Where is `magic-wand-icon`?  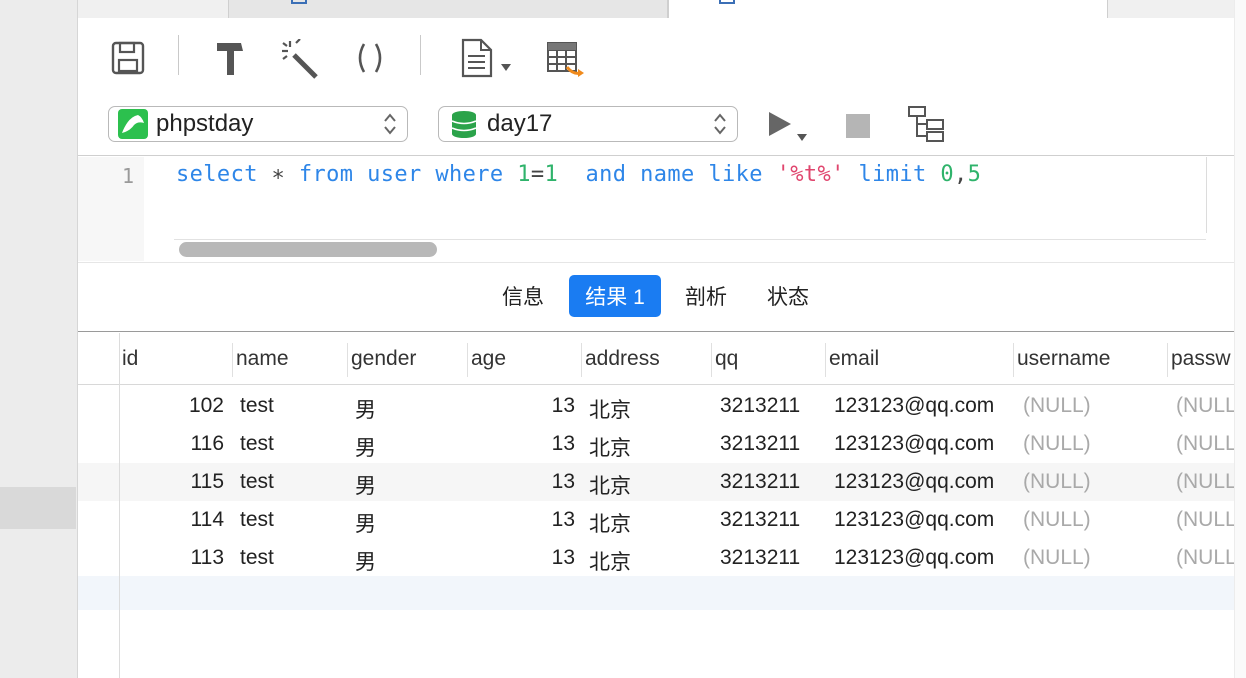
magic-wand-icon is located at coordinates (300, 59).